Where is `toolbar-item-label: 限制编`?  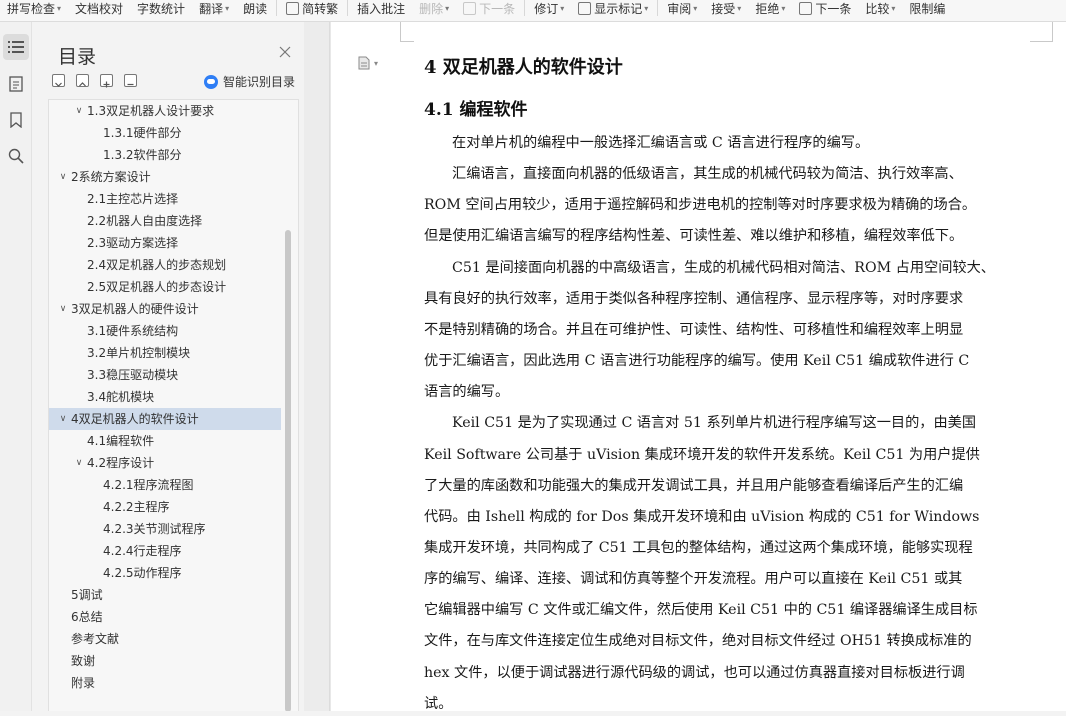 toolbar-item-label: 限制编 is located at coordinates (927, 8).